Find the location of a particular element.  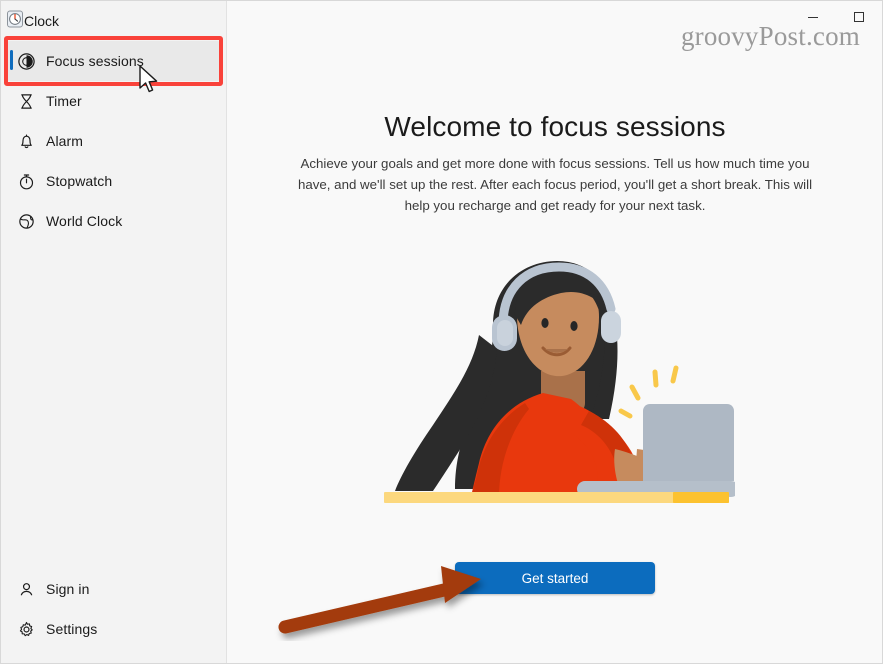

sidebar-item-label: Stopwatch is located at coordinates (79, 181).